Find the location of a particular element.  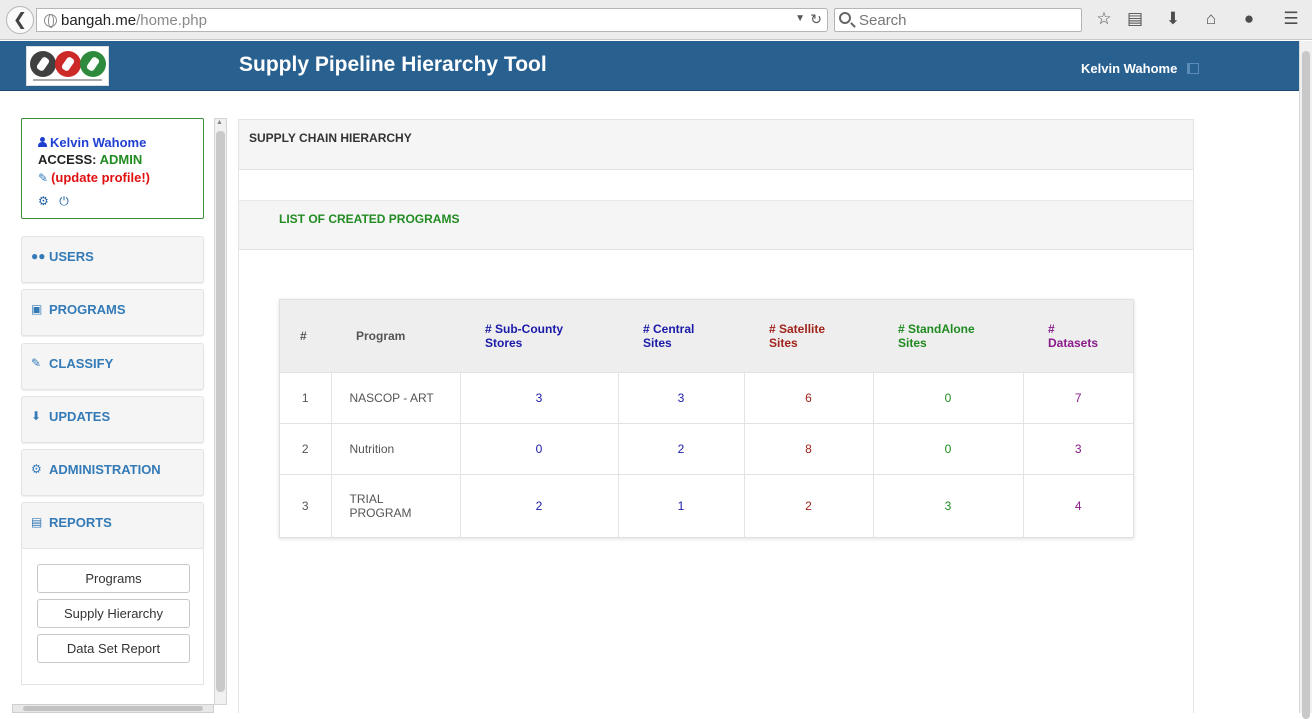

header-user-name: Kelvin Wahome is located at coordinates (1129, 68).